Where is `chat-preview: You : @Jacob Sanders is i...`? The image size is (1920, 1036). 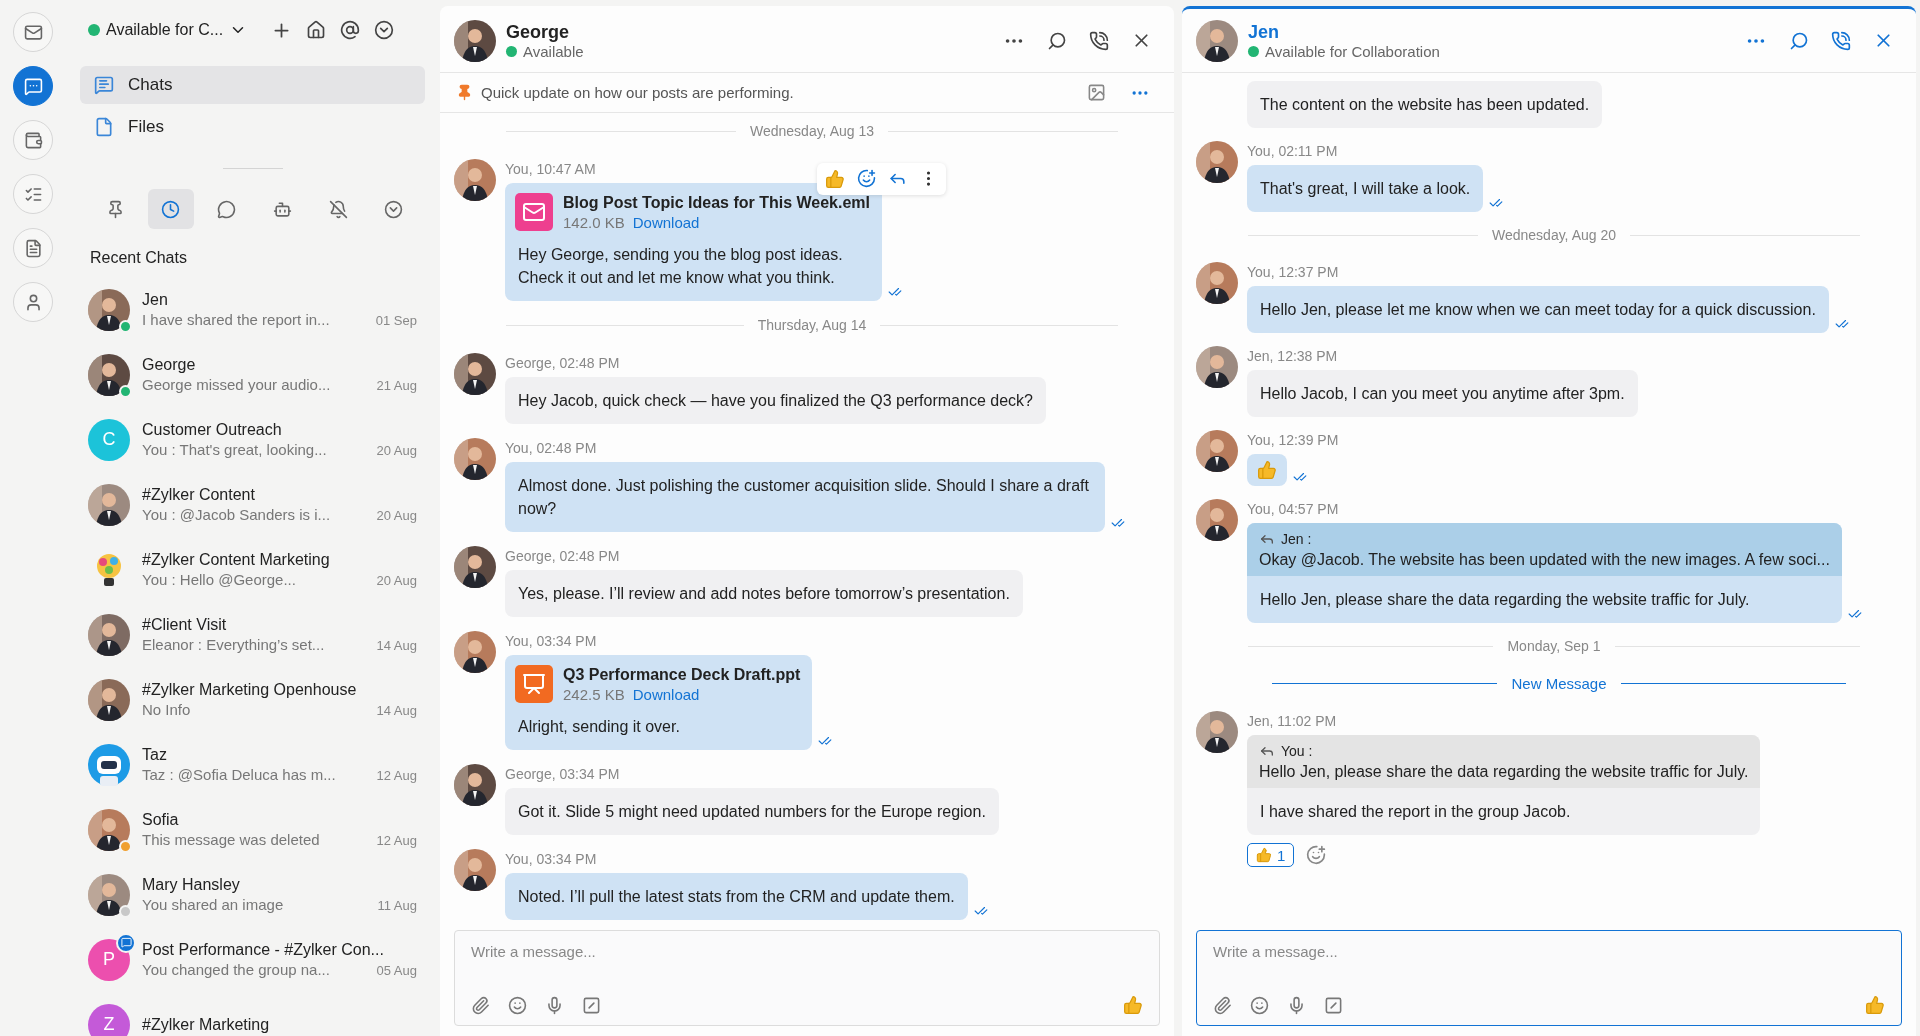 chat-preview: You : @Jacob Sanders is i... is located at coordinates (236, 514).